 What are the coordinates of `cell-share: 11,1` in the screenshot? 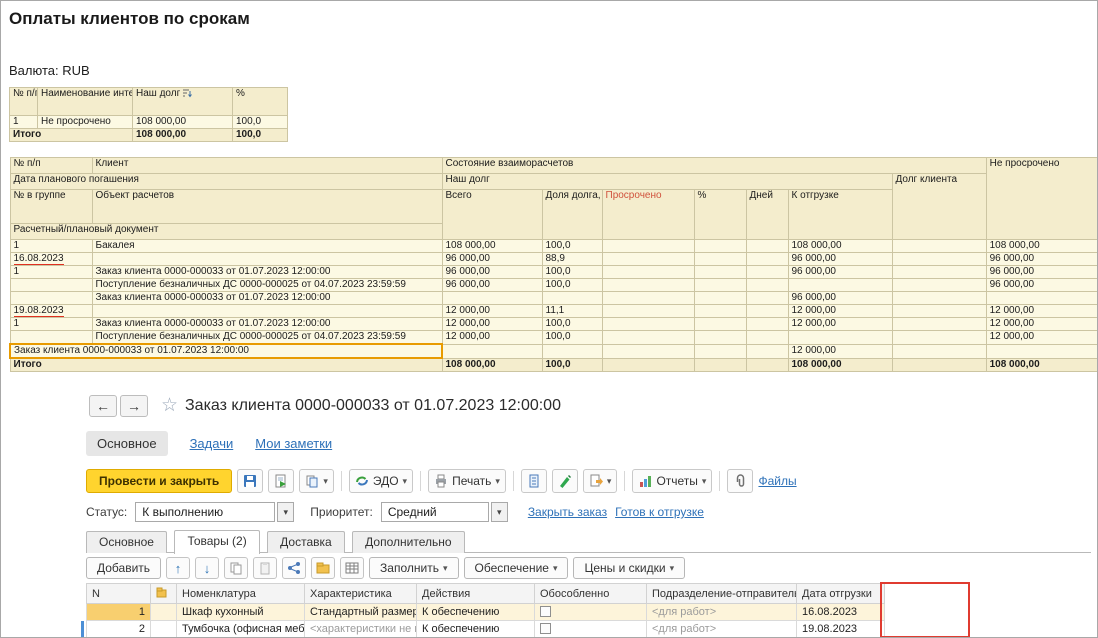 It's located at (572, 311).